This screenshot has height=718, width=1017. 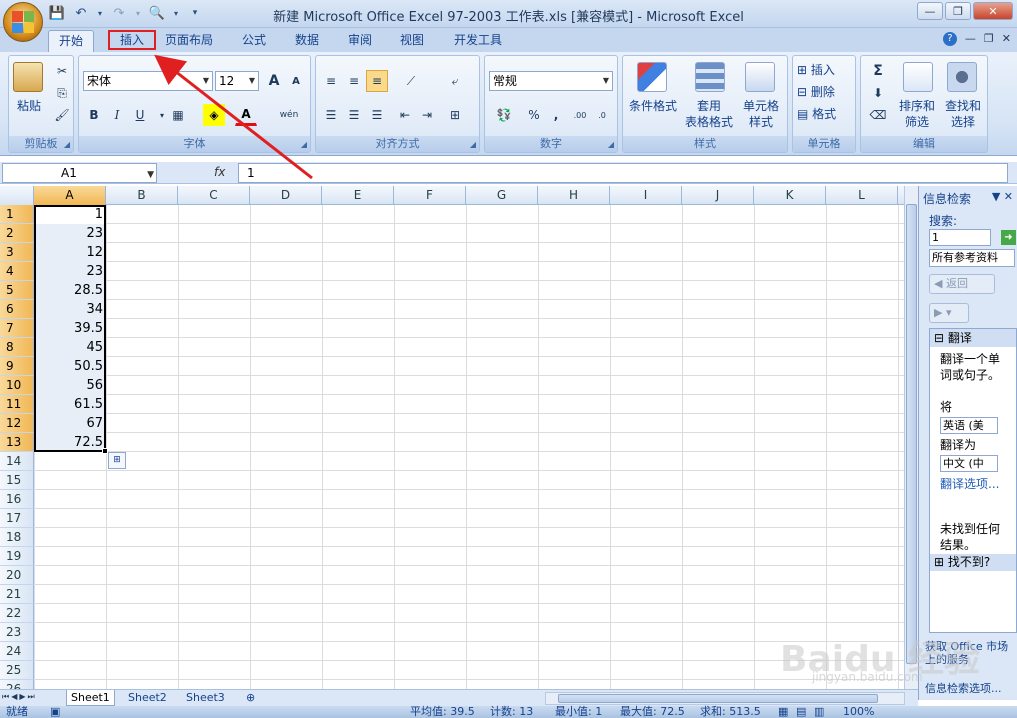 What do you see at coordinates (17, 556) in the screenshot?
I see `row-header-19: 19` at bounding box center [17, 556].